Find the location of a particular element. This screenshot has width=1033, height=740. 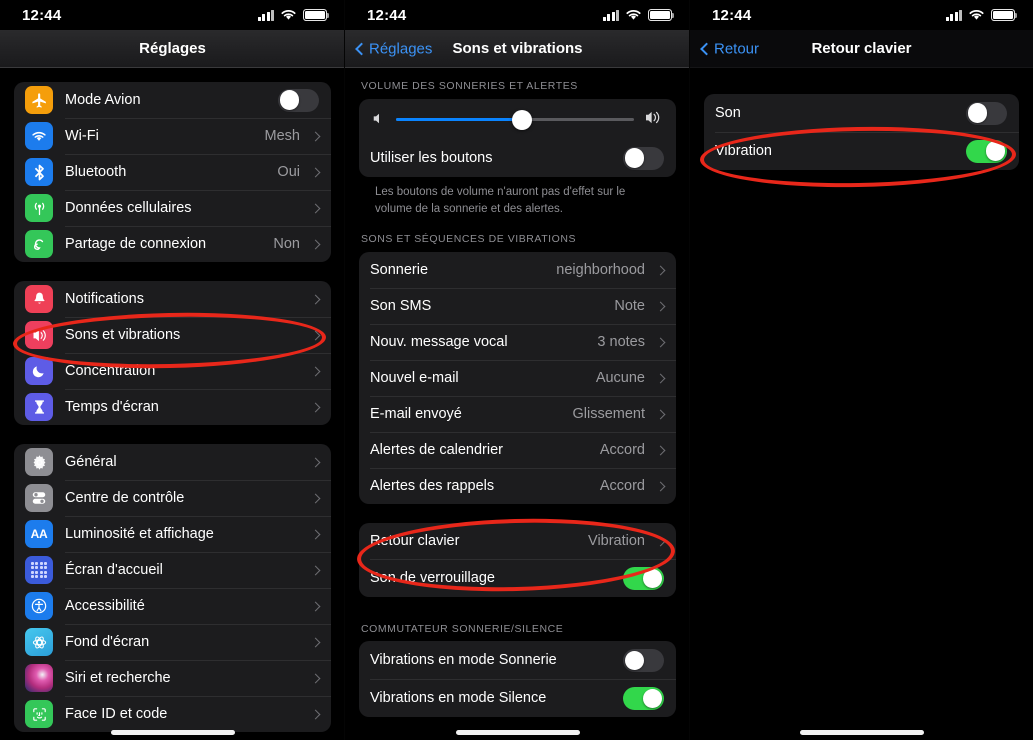

use-buttons-row: Utiliser les boutons is located at coordinates (517, 158).